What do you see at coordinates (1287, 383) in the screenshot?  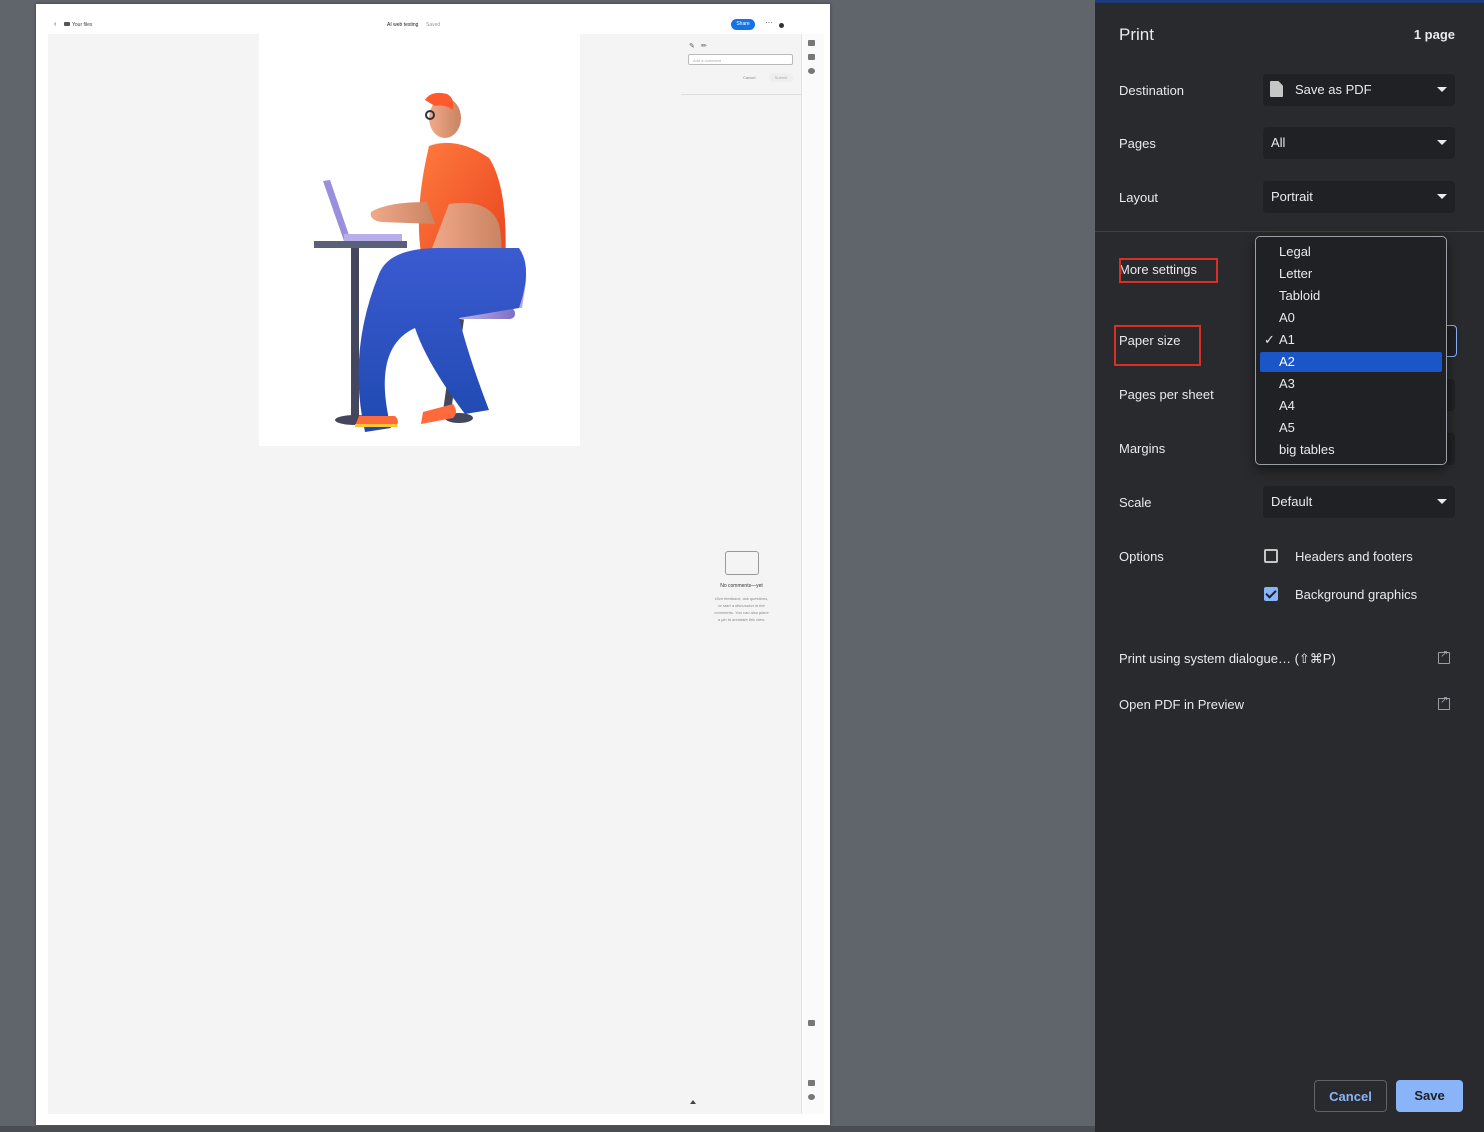 I see `paper-option-label: A3` at bounding box center [1287, 383].